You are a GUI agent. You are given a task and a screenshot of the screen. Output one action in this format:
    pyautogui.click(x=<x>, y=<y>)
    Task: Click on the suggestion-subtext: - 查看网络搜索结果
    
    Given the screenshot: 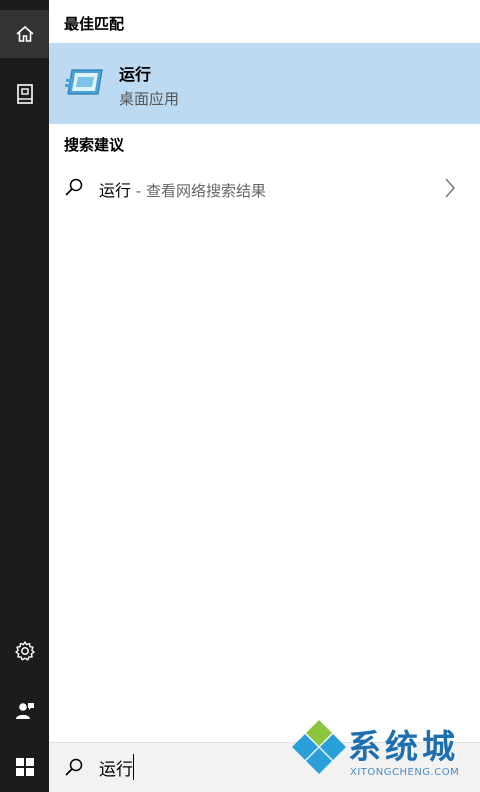 What is the action you would take?
    pyautogui.click(x=198, y=191)
    